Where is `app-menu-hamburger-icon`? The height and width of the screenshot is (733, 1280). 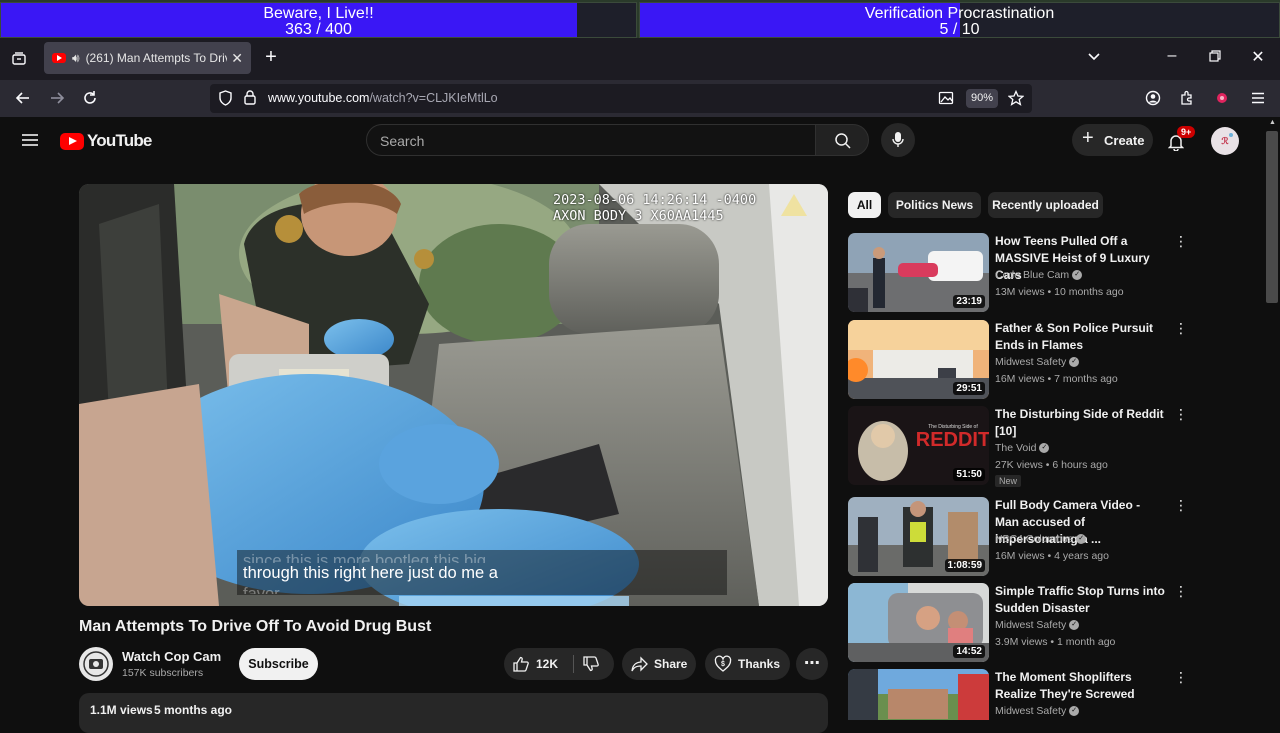 app-menu-hamburger-icon is located at coordinates (1258, 100).